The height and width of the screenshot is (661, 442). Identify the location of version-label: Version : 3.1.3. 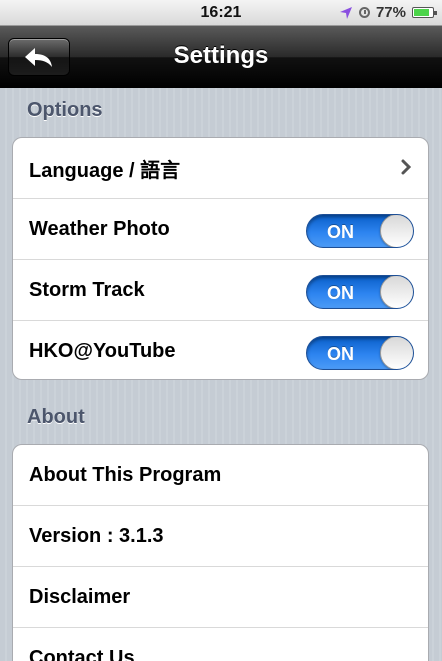
(96, 535).